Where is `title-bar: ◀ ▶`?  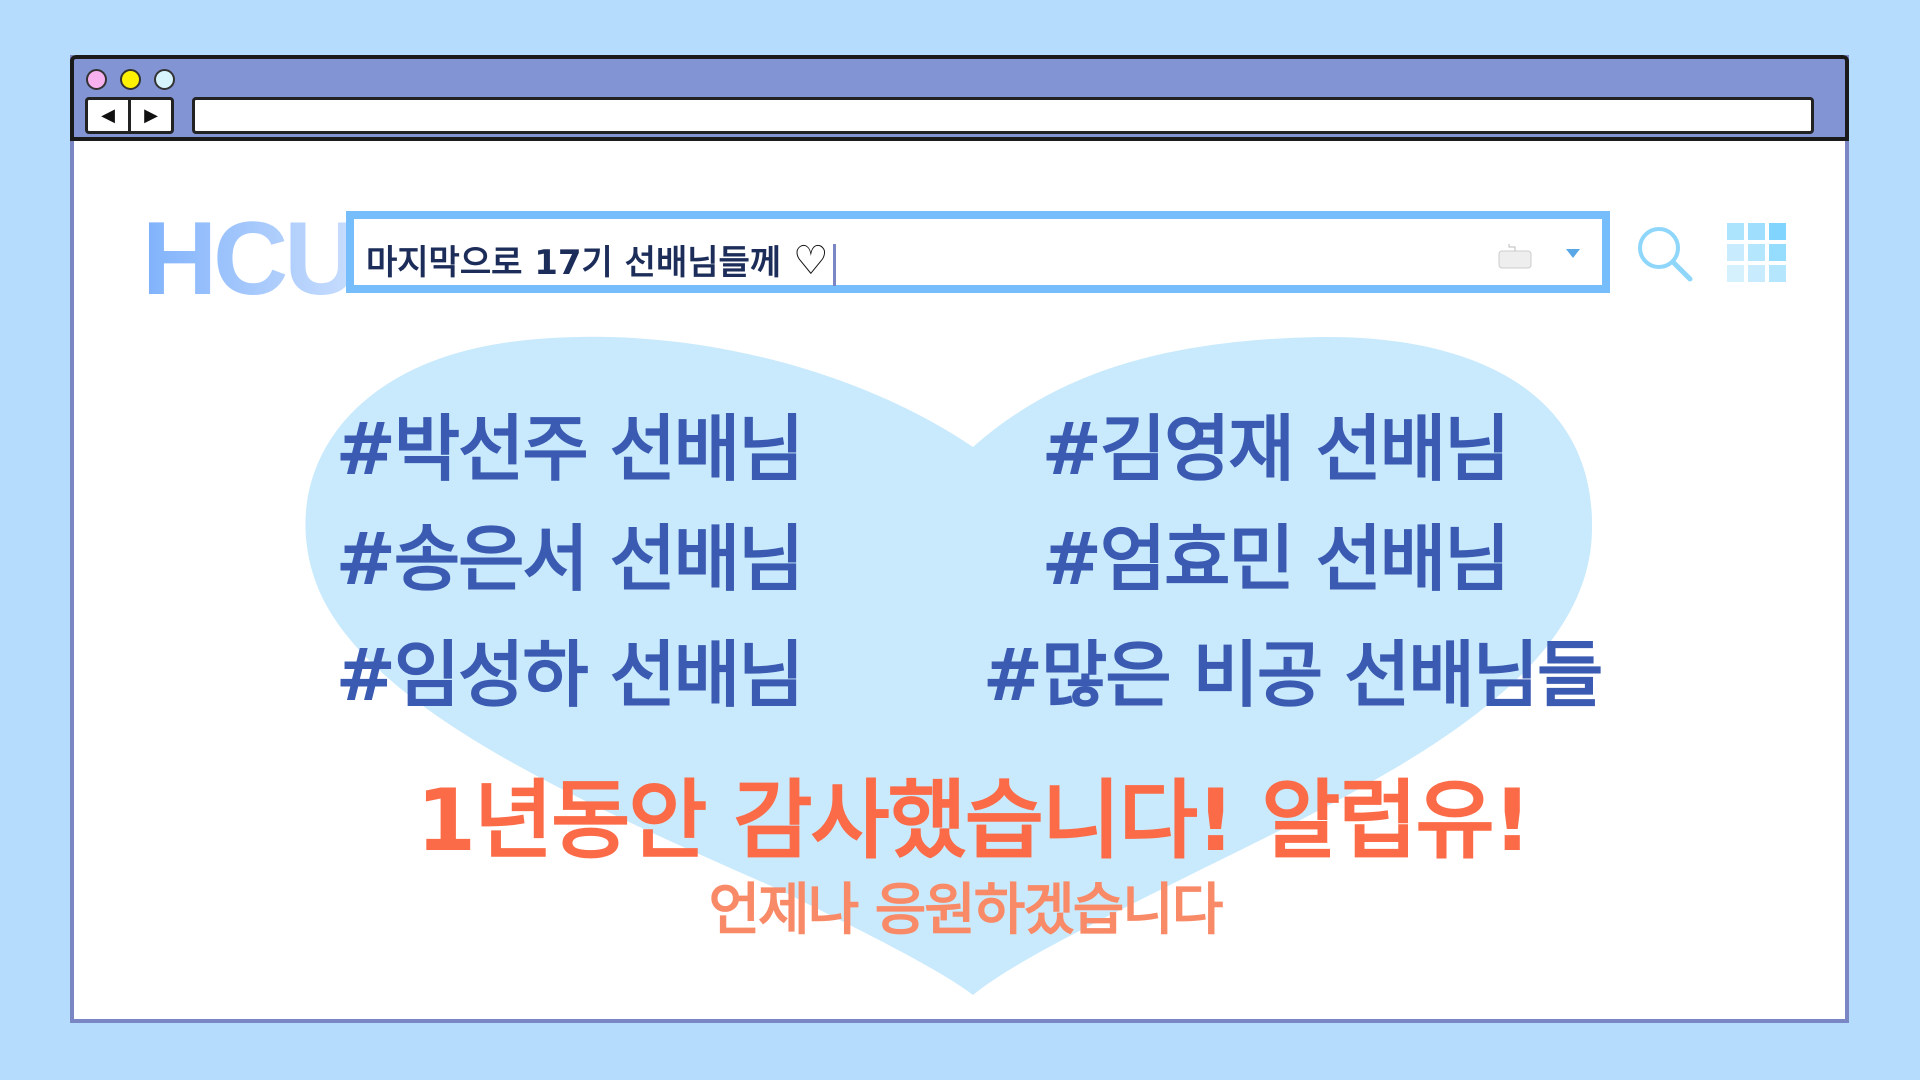
title-bar: ◀ ▶ is located at coordinates (959, 98).